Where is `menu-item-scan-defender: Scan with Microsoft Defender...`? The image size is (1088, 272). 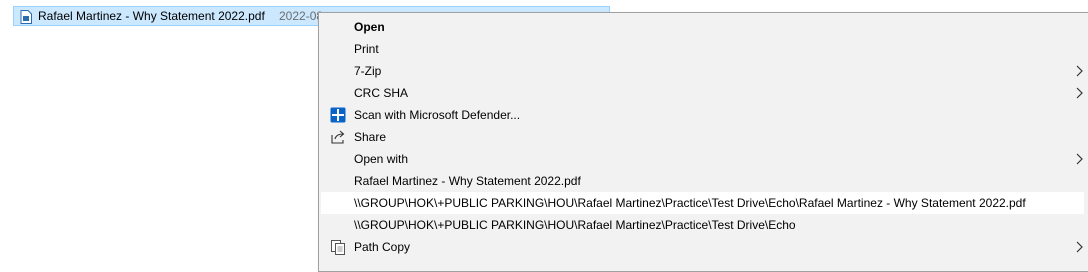 menu-item-scan-defender: Scan with Microsoft Defender... is located at coordinates (702, 115).